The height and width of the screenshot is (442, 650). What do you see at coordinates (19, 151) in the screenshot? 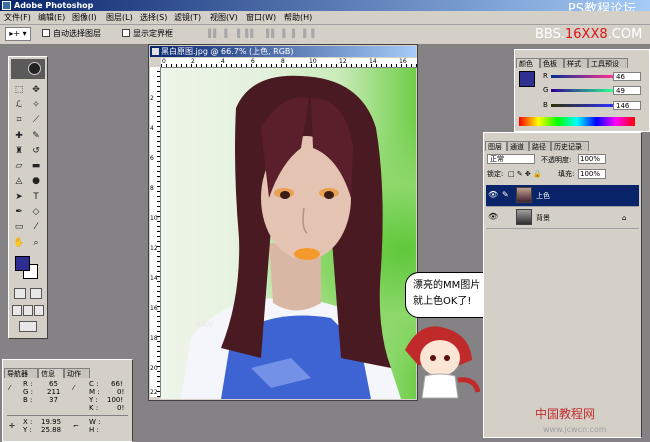
I see `clone-stamp-icon: ♜` at bounding box center [19, 151].